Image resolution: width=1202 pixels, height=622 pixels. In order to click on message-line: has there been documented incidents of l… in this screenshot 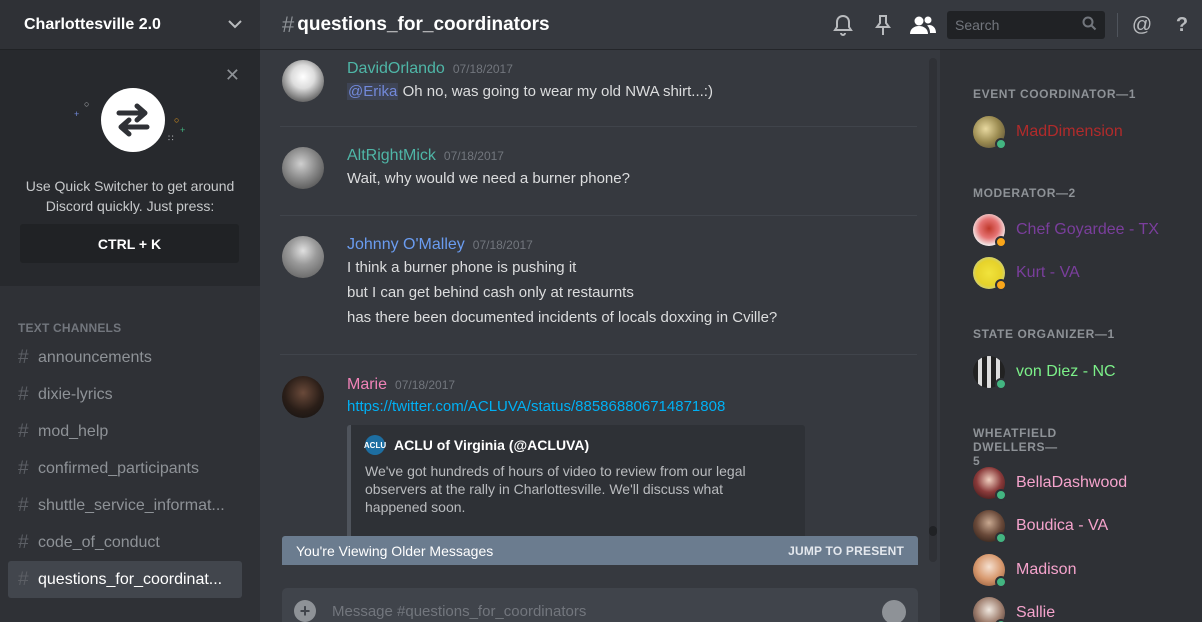, I will do `click(562, 317)`.